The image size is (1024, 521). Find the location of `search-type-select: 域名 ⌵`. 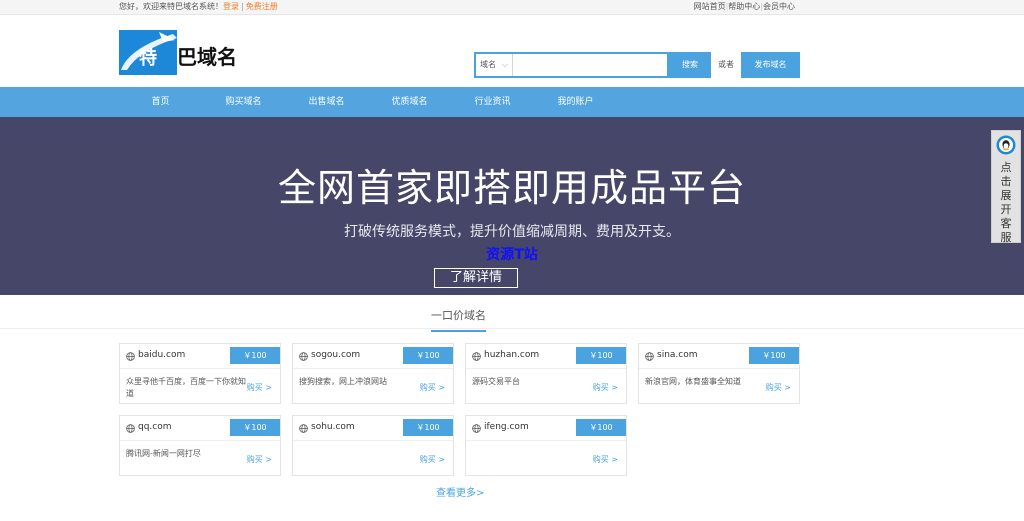

search-type-select: 域名 ⌵ is located at coordinates (494, 65).